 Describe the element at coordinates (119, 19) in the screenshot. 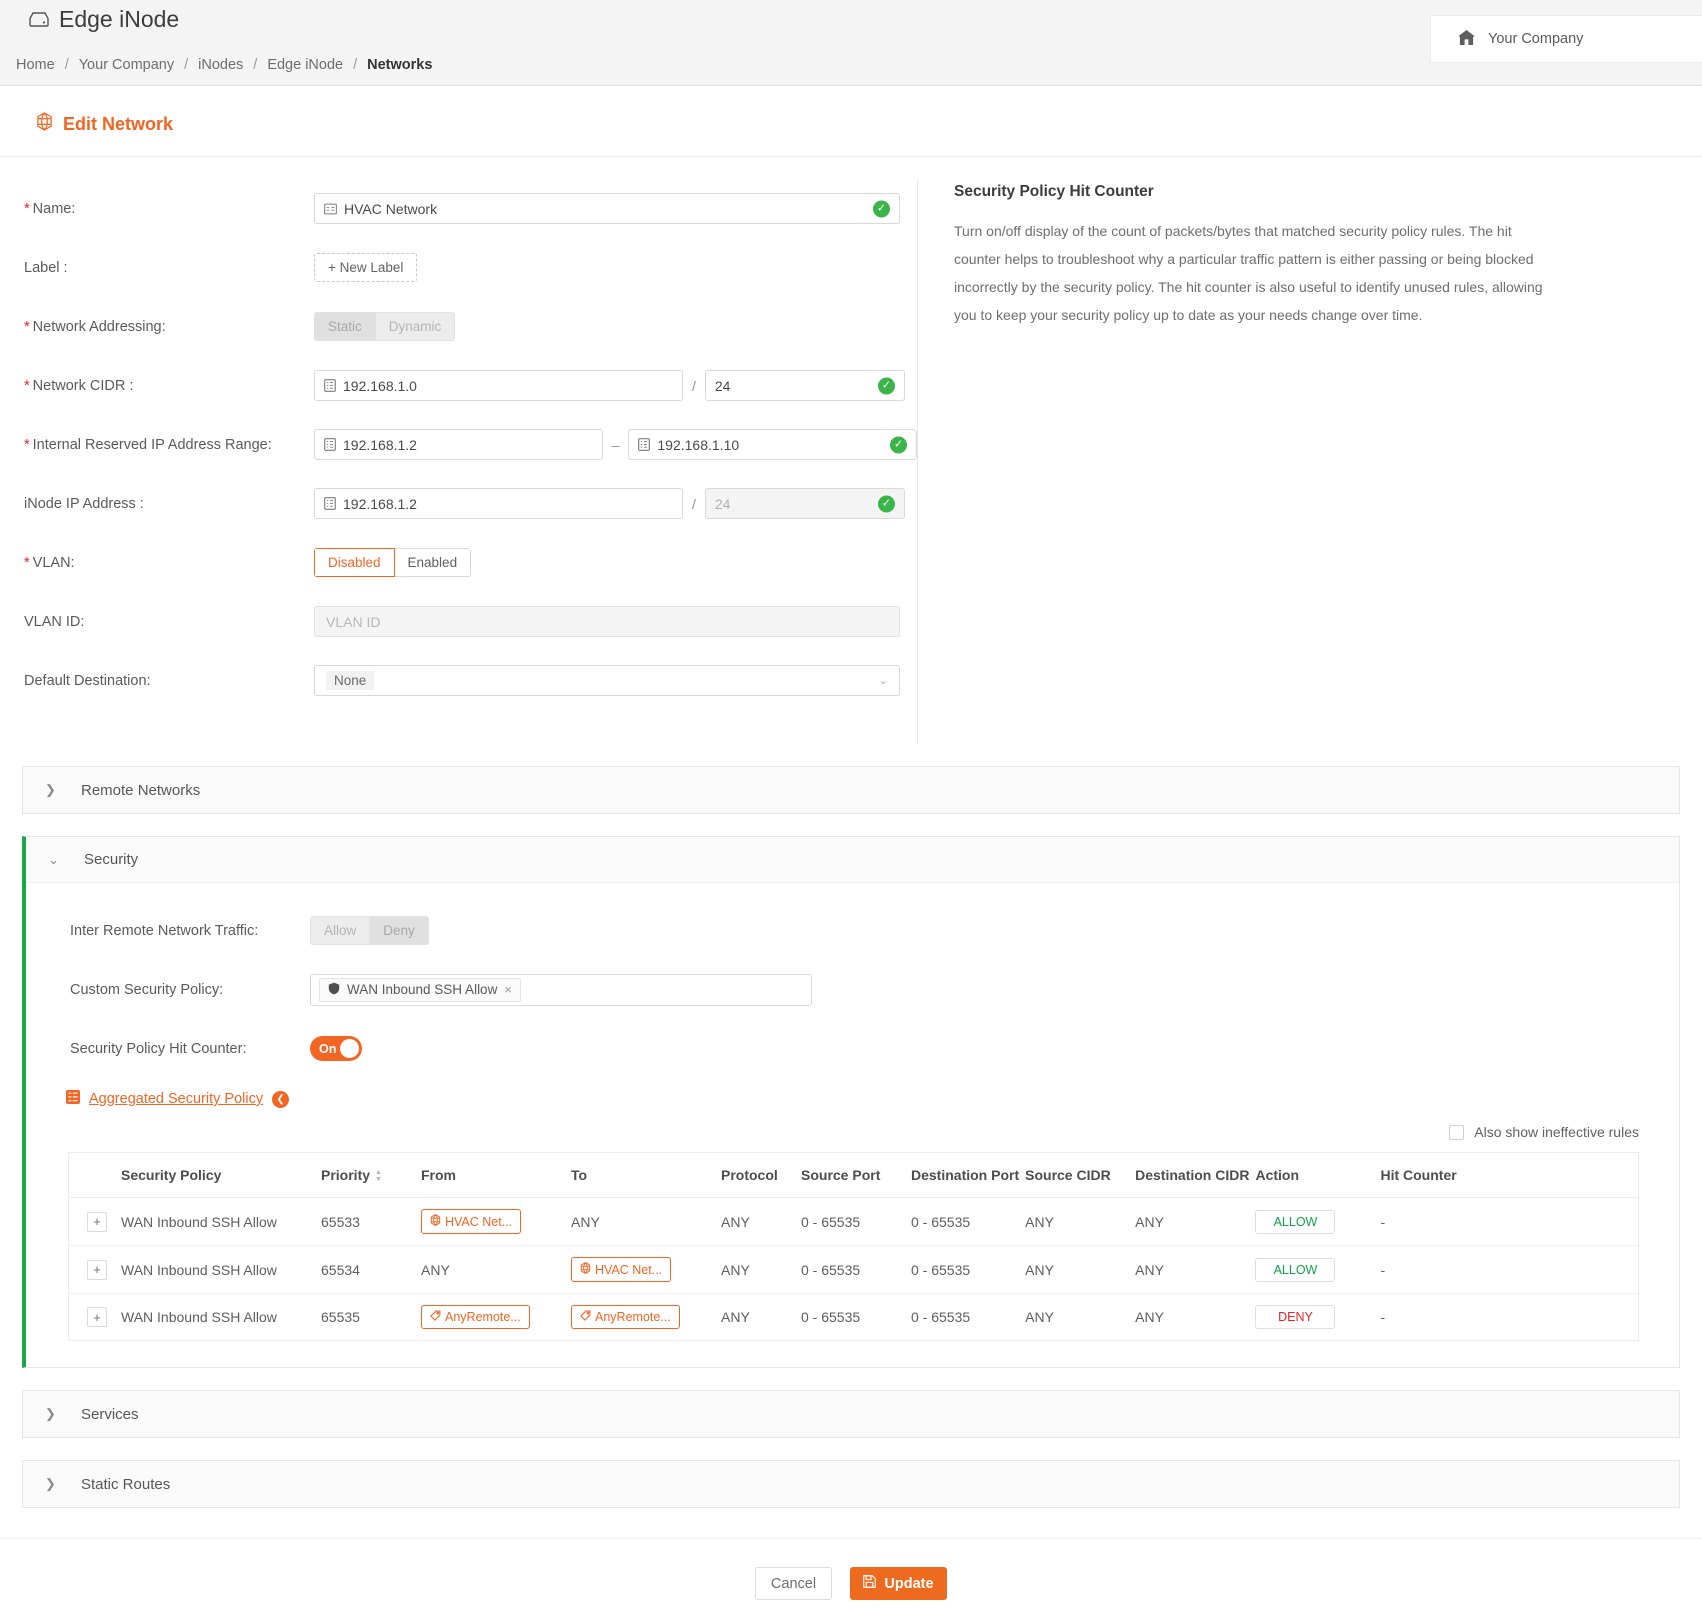

I see `app-title-text: Edge iNode` at that location.